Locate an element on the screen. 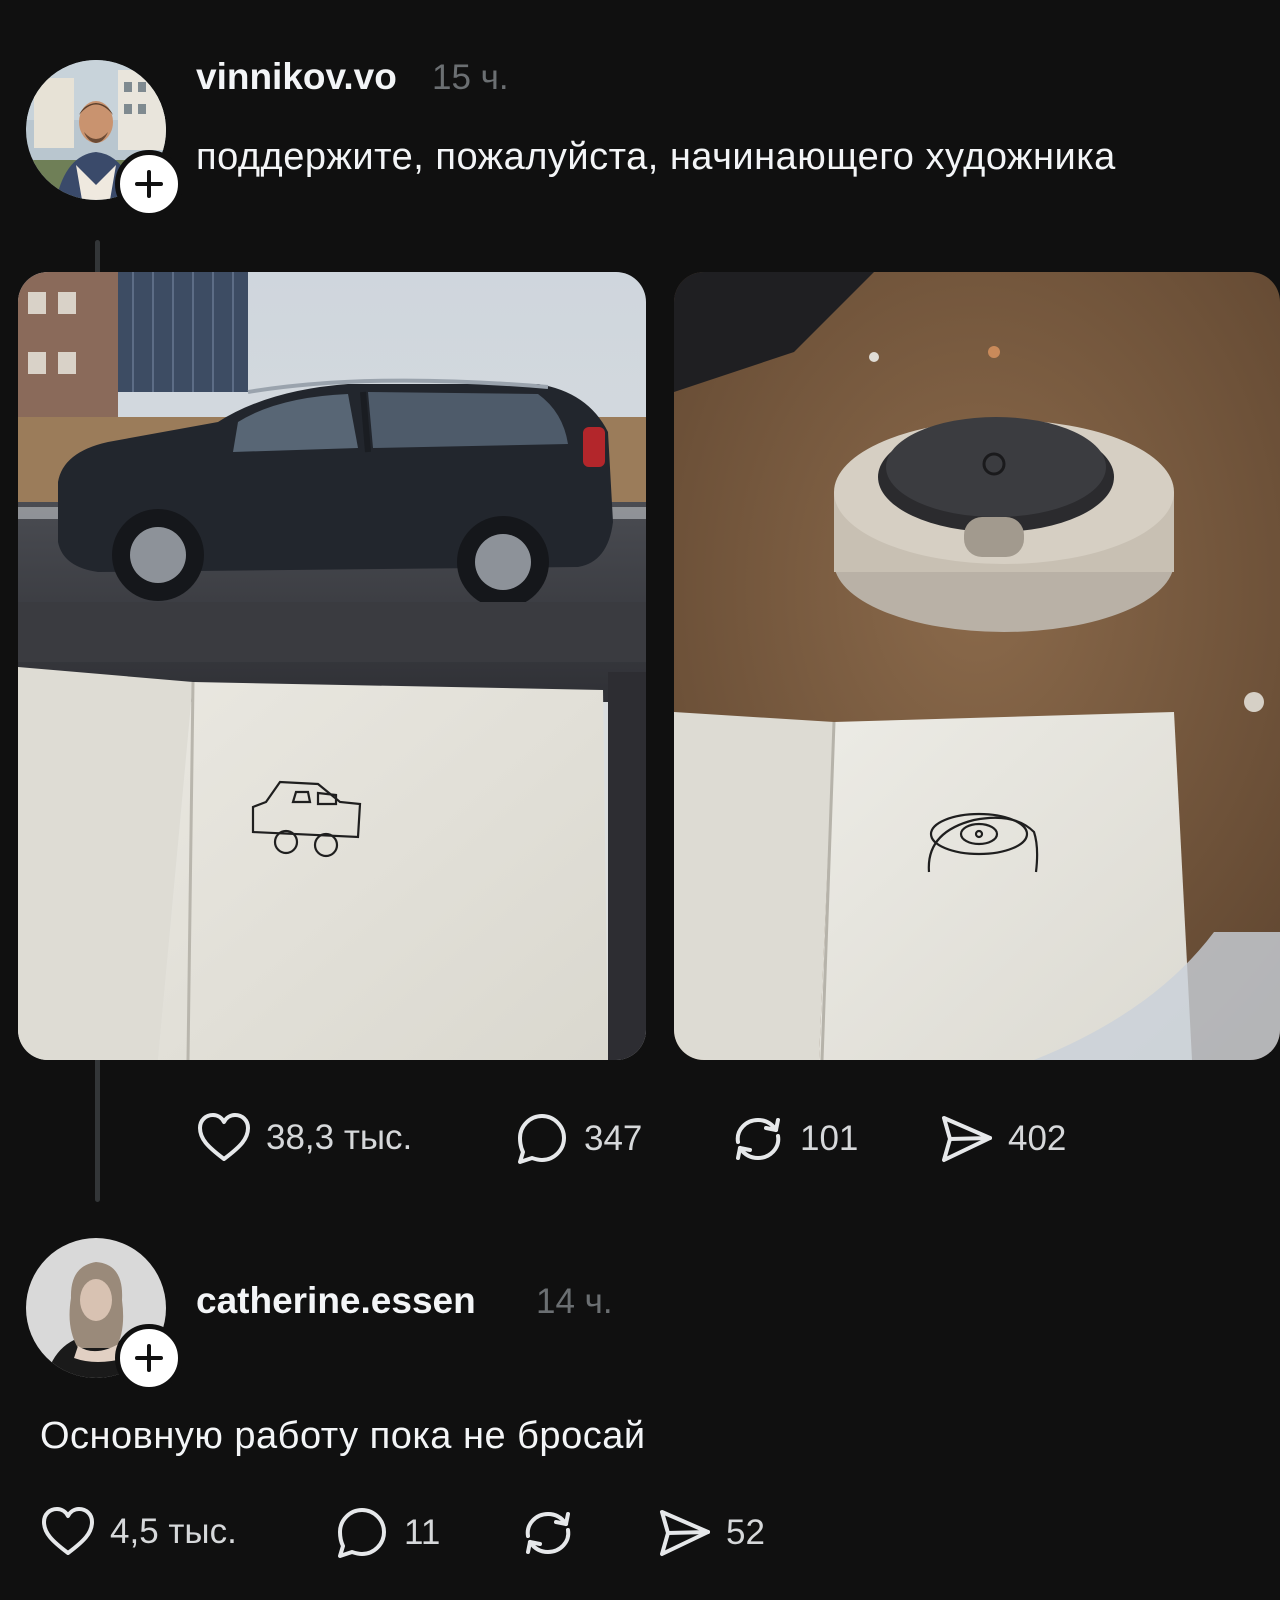  reply-time: 14 ч. is located at coordinates (574, 1301).